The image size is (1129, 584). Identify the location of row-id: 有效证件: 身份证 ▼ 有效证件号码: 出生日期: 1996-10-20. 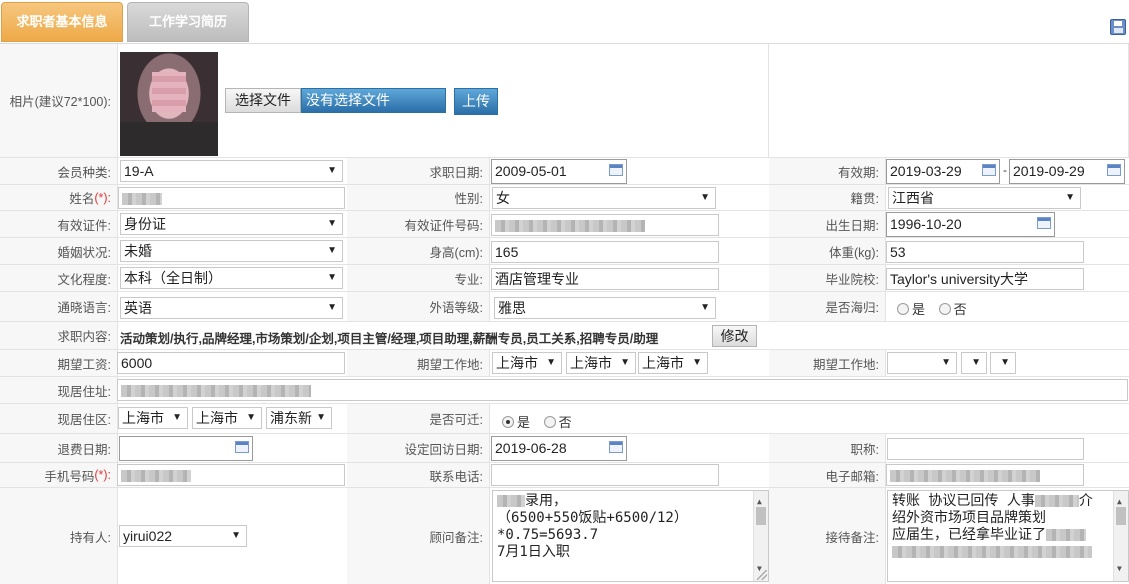
(564, 224).